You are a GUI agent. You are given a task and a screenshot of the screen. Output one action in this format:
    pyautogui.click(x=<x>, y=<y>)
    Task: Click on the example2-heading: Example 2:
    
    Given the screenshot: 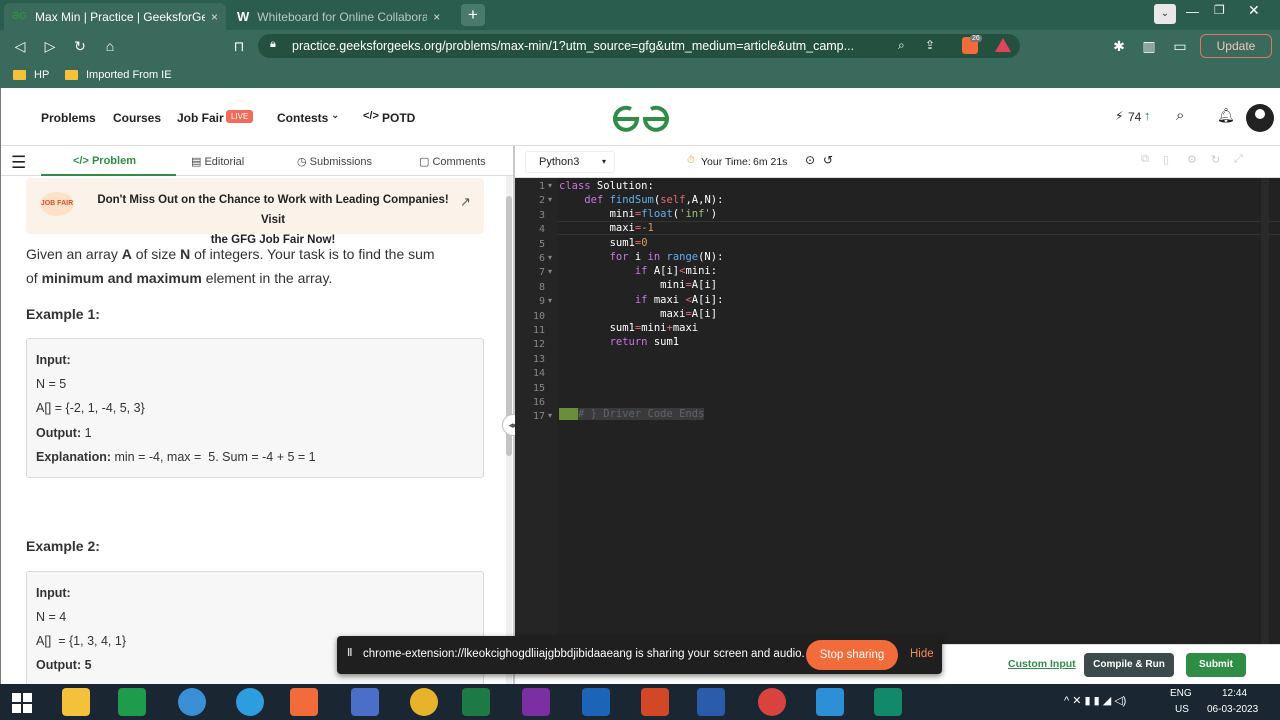 What is the action you would take?
    pyautogui.click(x=63, y=546)
    